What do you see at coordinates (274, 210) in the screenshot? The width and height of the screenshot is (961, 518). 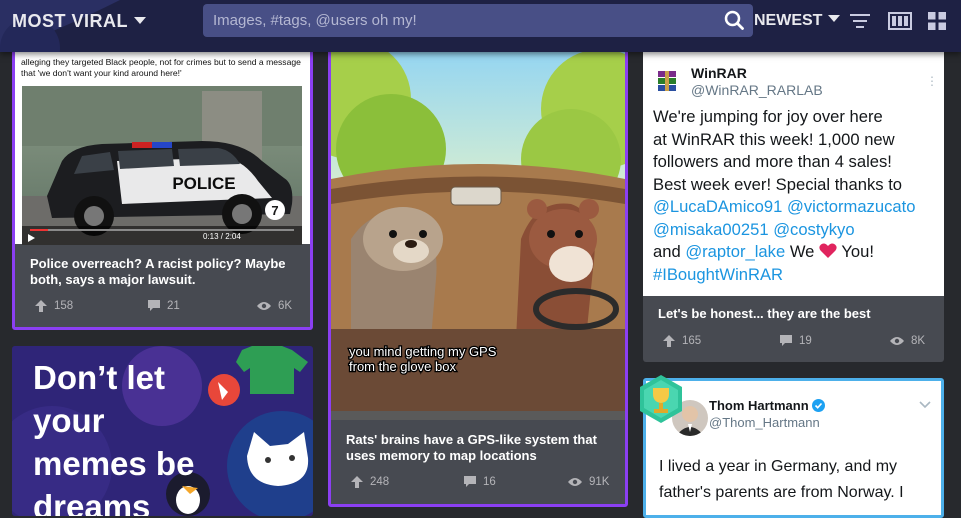 I see `channel-logo: 7` at bounding box center [274, 210].